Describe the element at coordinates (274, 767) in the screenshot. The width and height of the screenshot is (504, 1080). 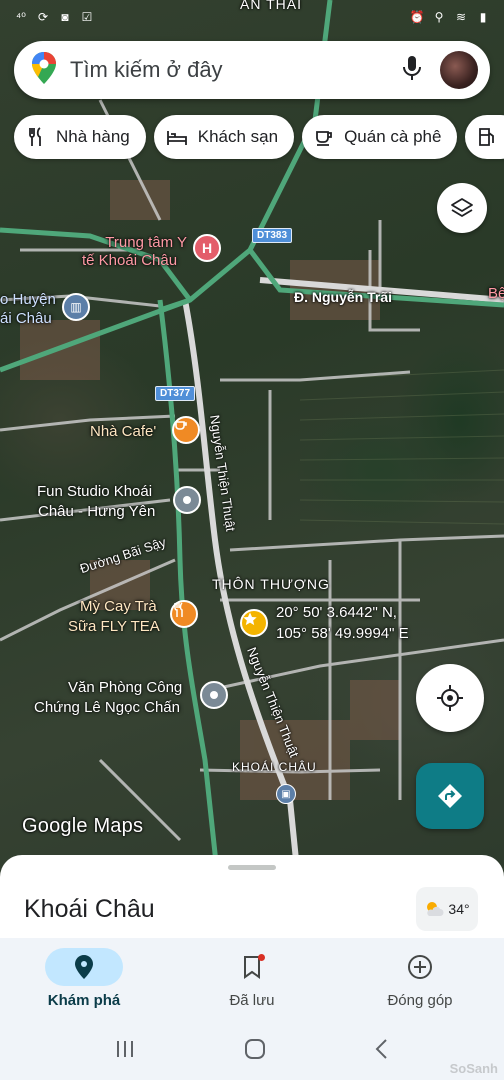
I see `area-label-khoai-chau: KHOÁI CHÂU` at that location.